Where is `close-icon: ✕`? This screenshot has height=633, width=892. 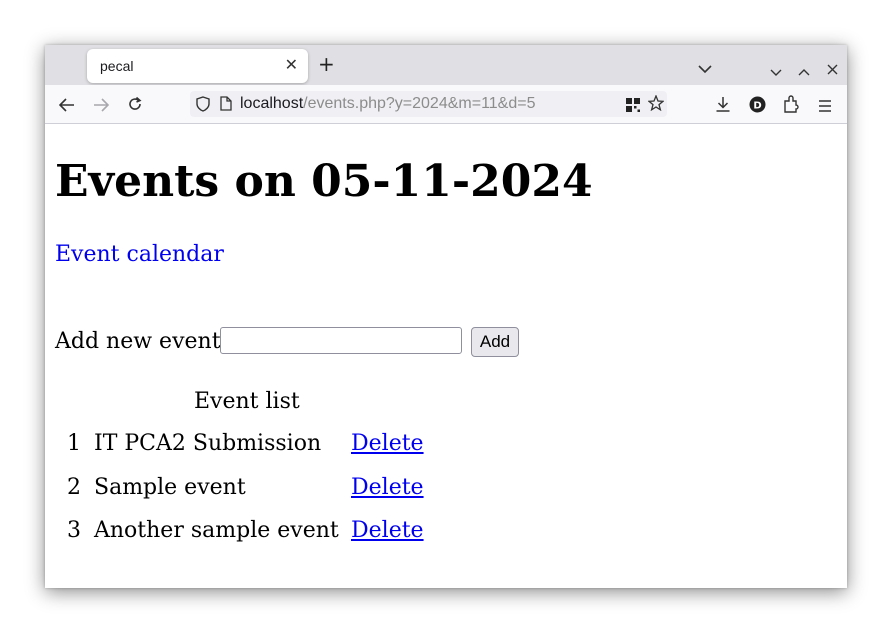
close-icon: ✕ is located at coordinates (291, 64).